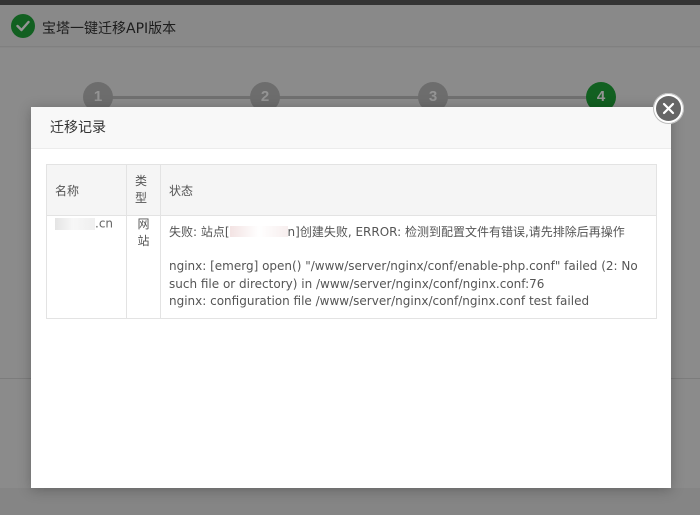 The image size is (700, 515). What do you see at coordinates (143, 232) in the screenshot?
I see `type-value: 网站` at bounding box center [143, 232].